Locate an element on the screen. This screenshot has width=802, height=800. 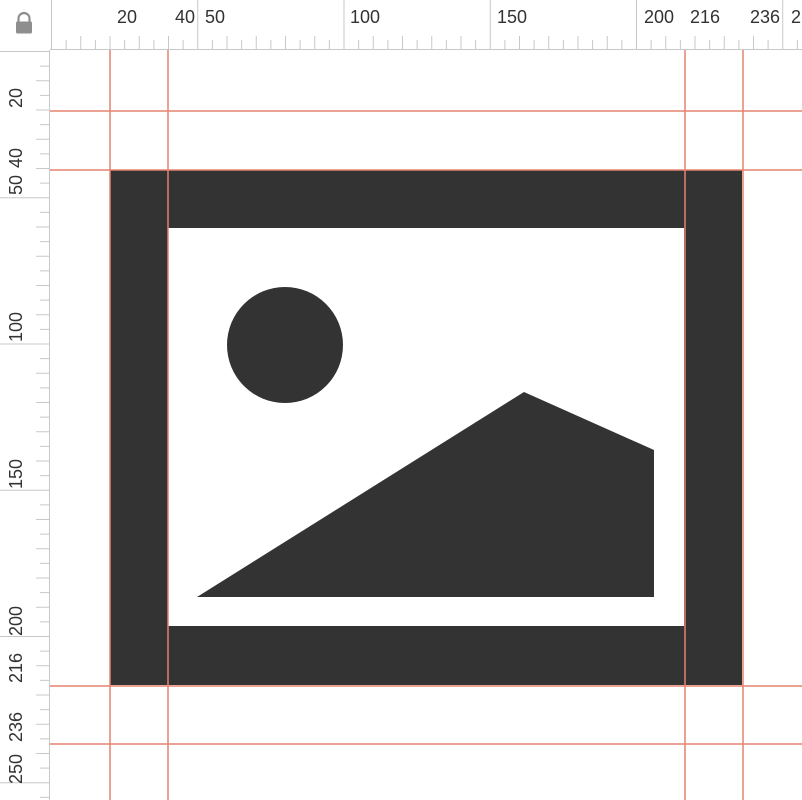
top-ruler-label-100: 100 is located at coordinates (365, 17).